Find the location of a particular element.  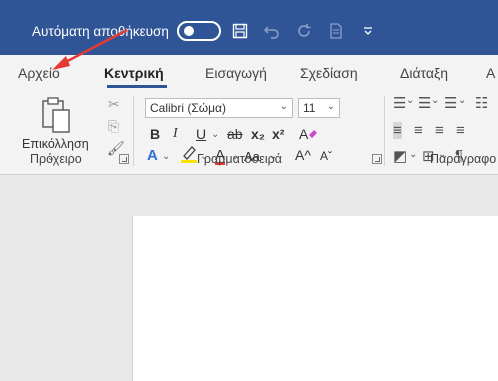

undo-icon is located at coordinates (272, 31).